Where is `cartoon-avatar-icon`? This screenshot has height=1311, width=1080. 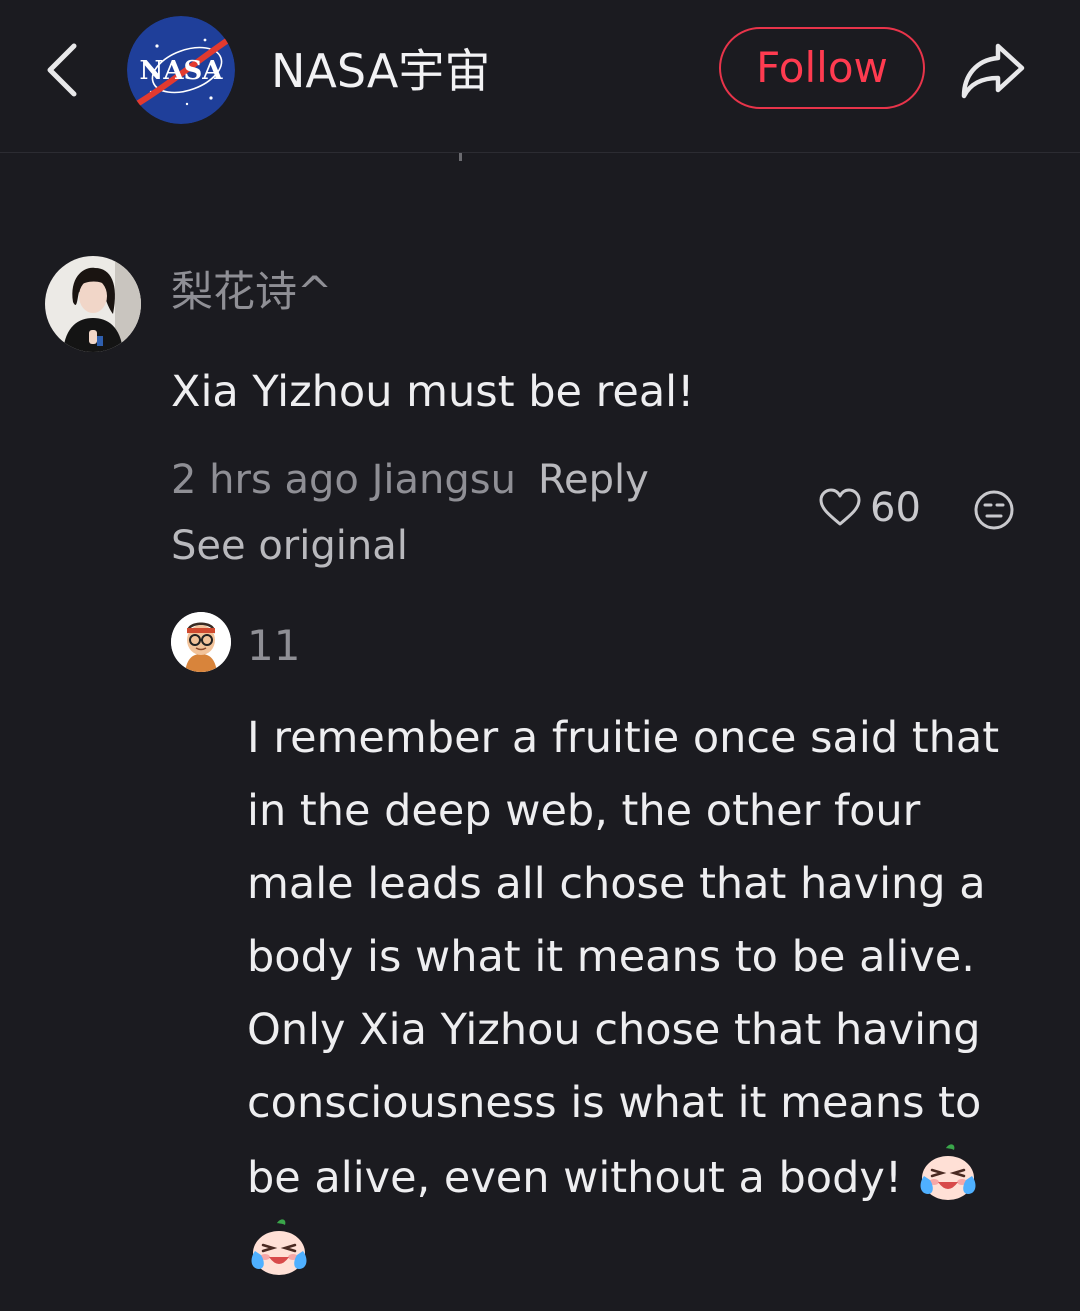
cartoon-avatar-icon is located at coordinates (201, 642).